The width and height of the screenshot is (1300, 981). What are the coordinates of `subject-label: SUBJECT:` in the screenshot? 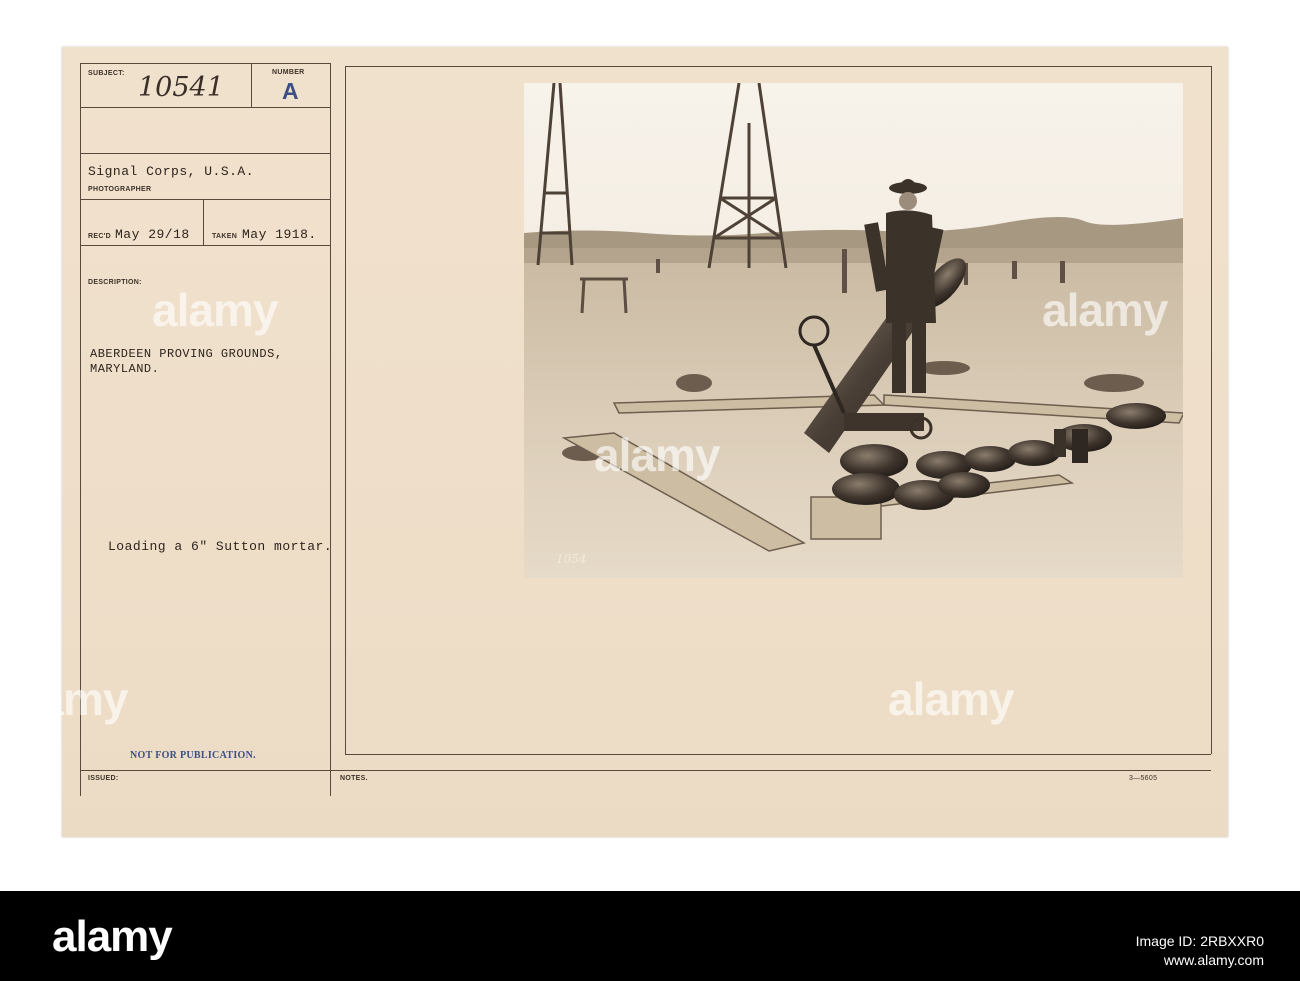 It's located at (106, 73).